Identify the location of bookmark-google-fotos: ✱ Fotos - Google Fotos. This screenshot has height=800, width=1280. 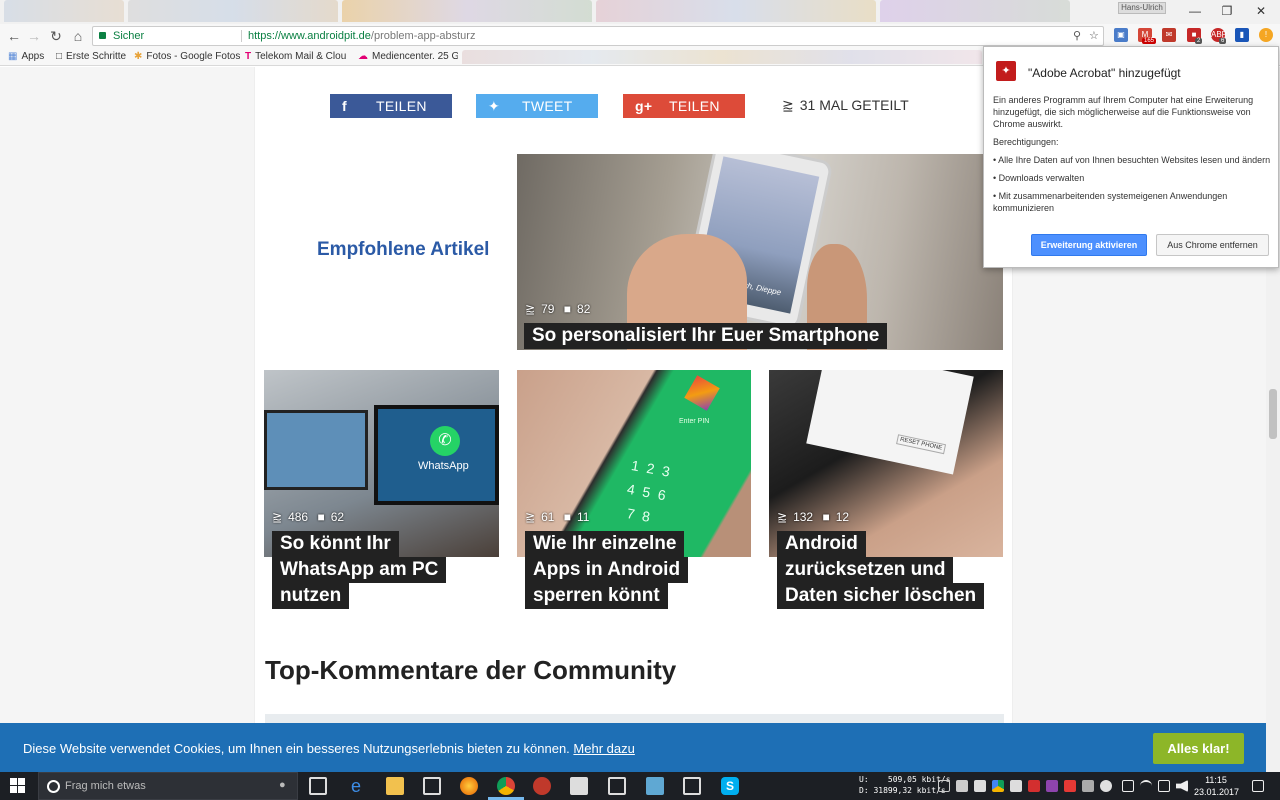
(187, 56).